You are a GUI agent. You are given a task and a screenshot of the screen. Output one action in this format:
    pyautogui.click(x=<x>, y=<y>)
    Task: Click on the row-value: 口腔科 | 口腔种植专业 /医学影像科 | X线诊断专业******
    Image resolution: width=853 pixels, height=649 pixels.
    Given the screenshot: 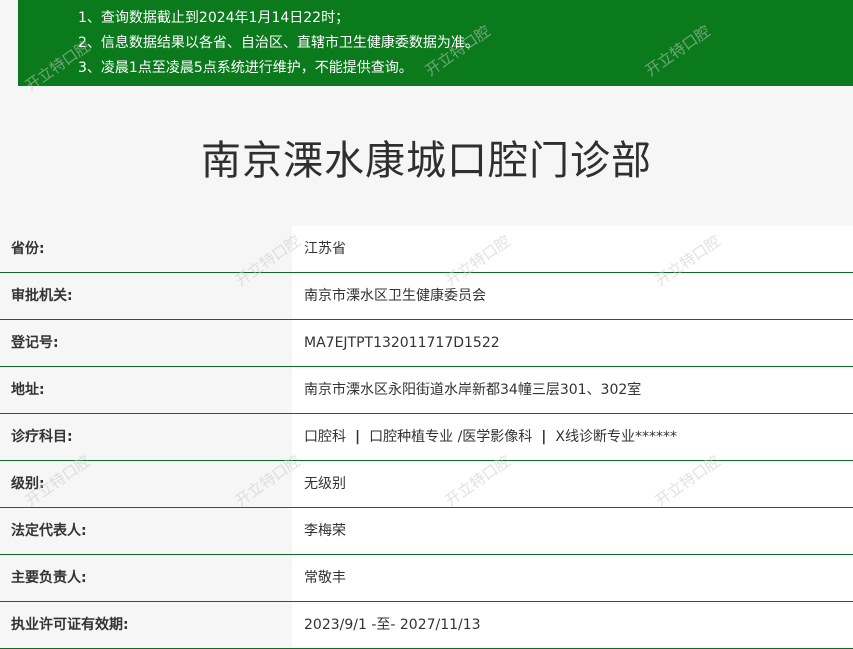 What is the action you would take?
    pyautogui.click(x=572, y=437)
    